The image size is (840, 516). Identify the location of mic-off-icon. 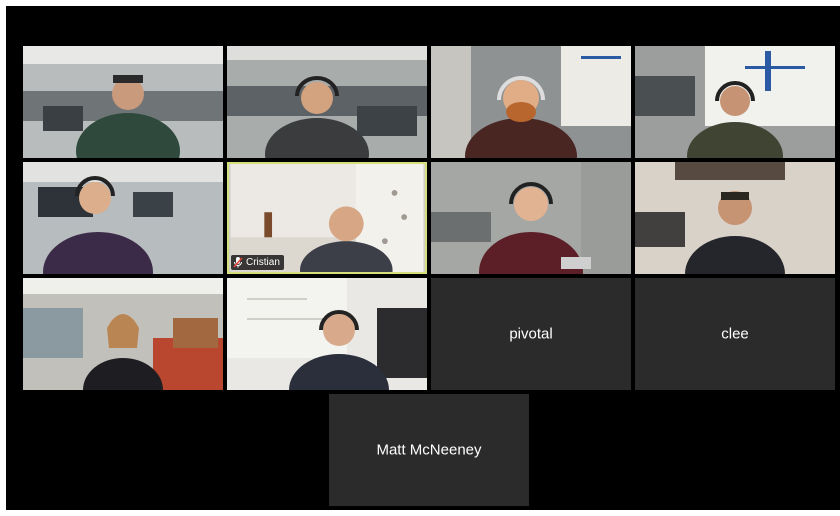
(238, 262).